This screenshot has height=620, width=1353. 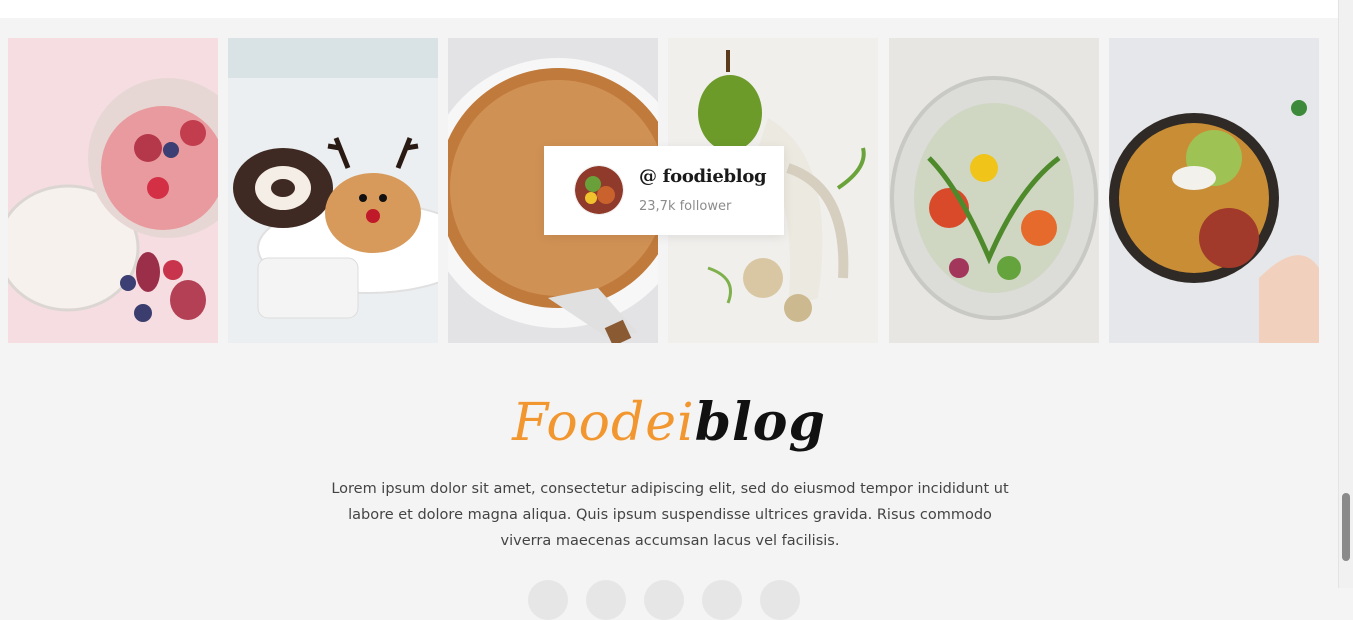 What do you see at coordinates (4, 303) in the screenshot?
I see `left-edge` at bounding box center [4, 303].